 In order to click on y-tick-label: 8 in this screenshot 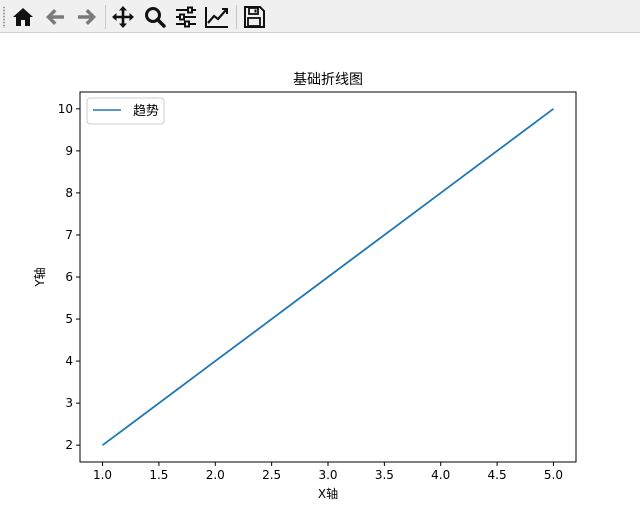, I will do `click(69, 193)`.